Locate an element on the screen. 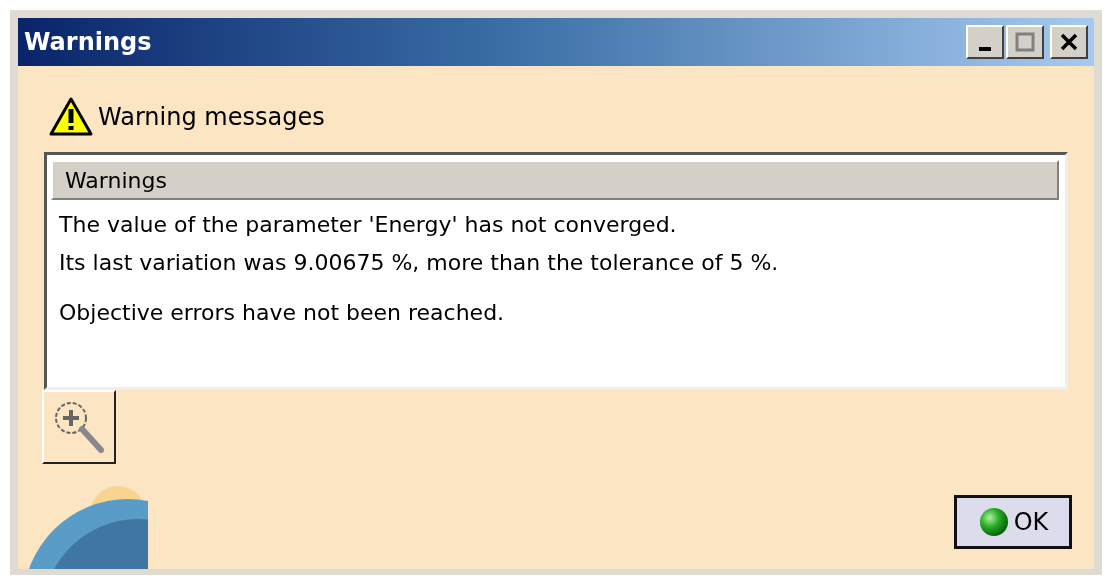 This screenshot has width=1108, height=577. window-title: Warnings is located at coordinates (88, 42).